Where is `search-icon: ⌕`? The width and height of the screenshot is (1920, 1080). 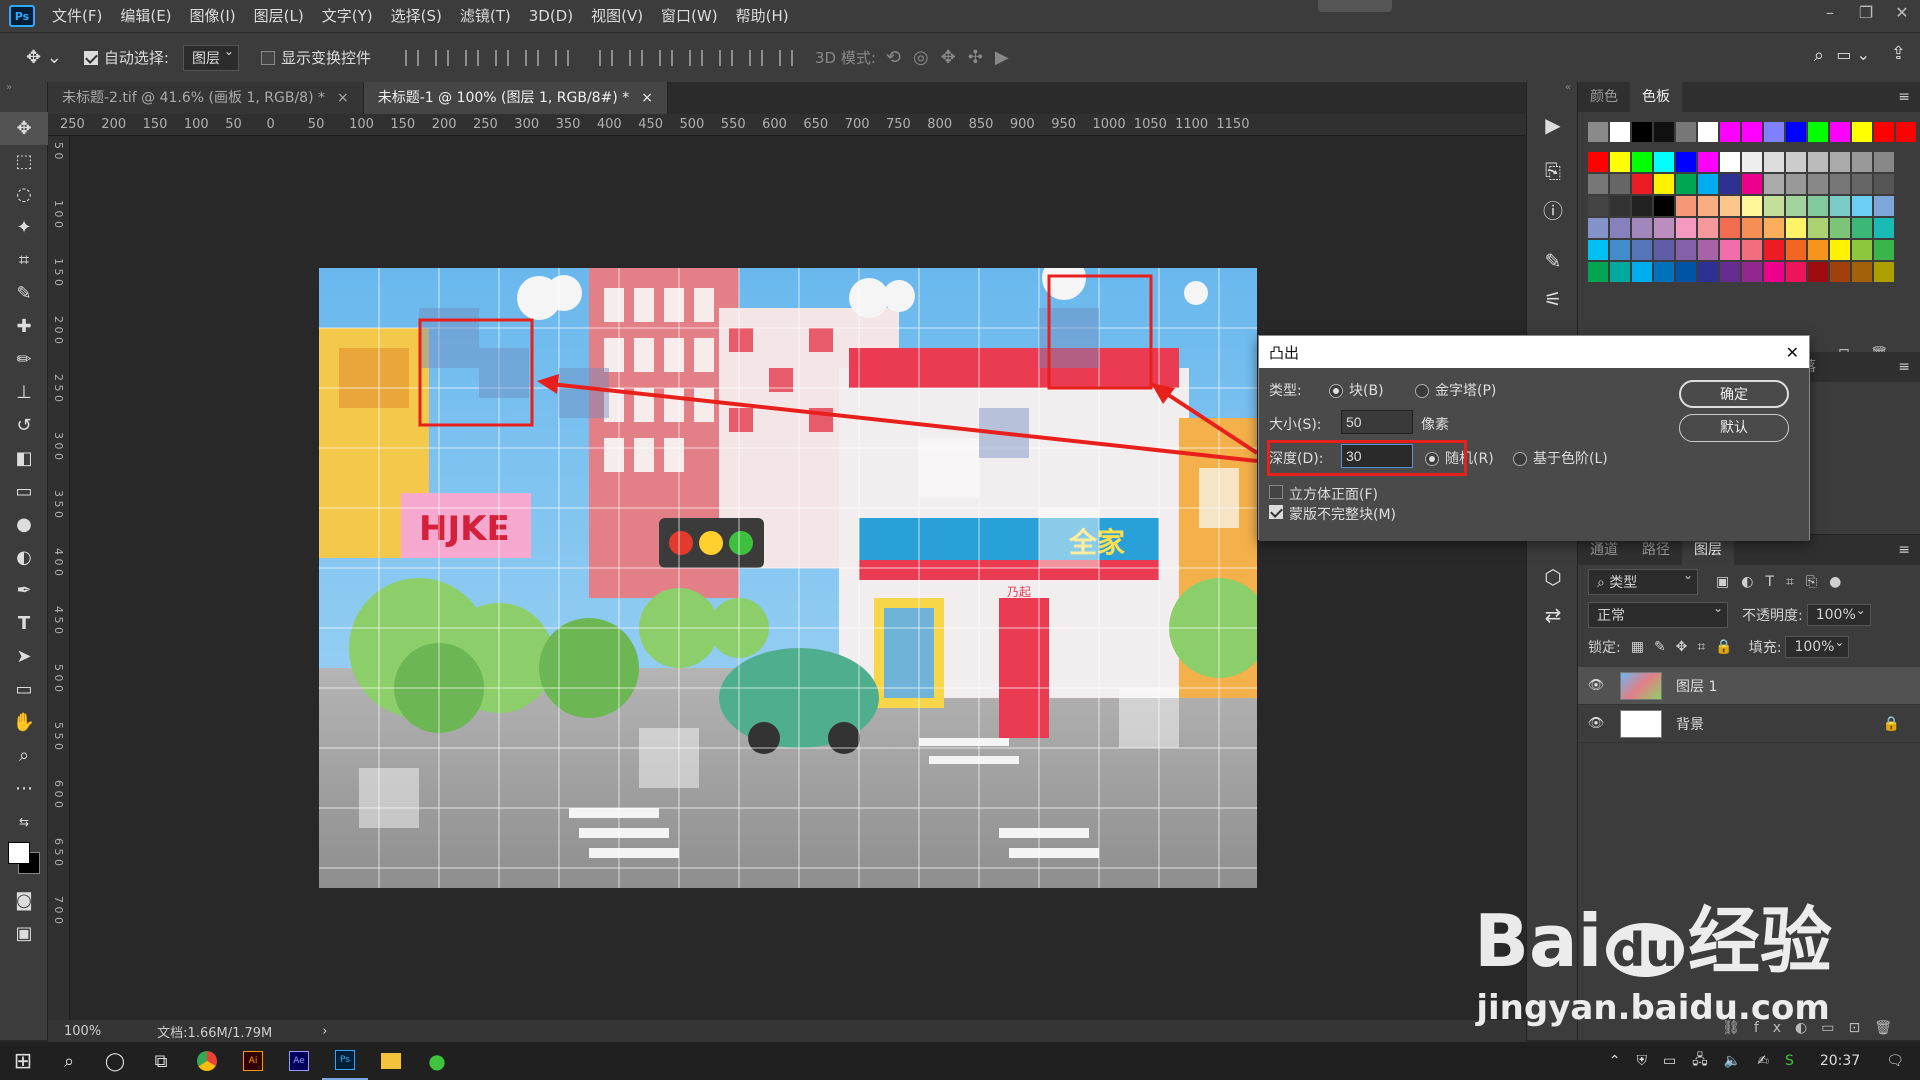 search-icon: ⌕ is located at coordinates (69, 1061).